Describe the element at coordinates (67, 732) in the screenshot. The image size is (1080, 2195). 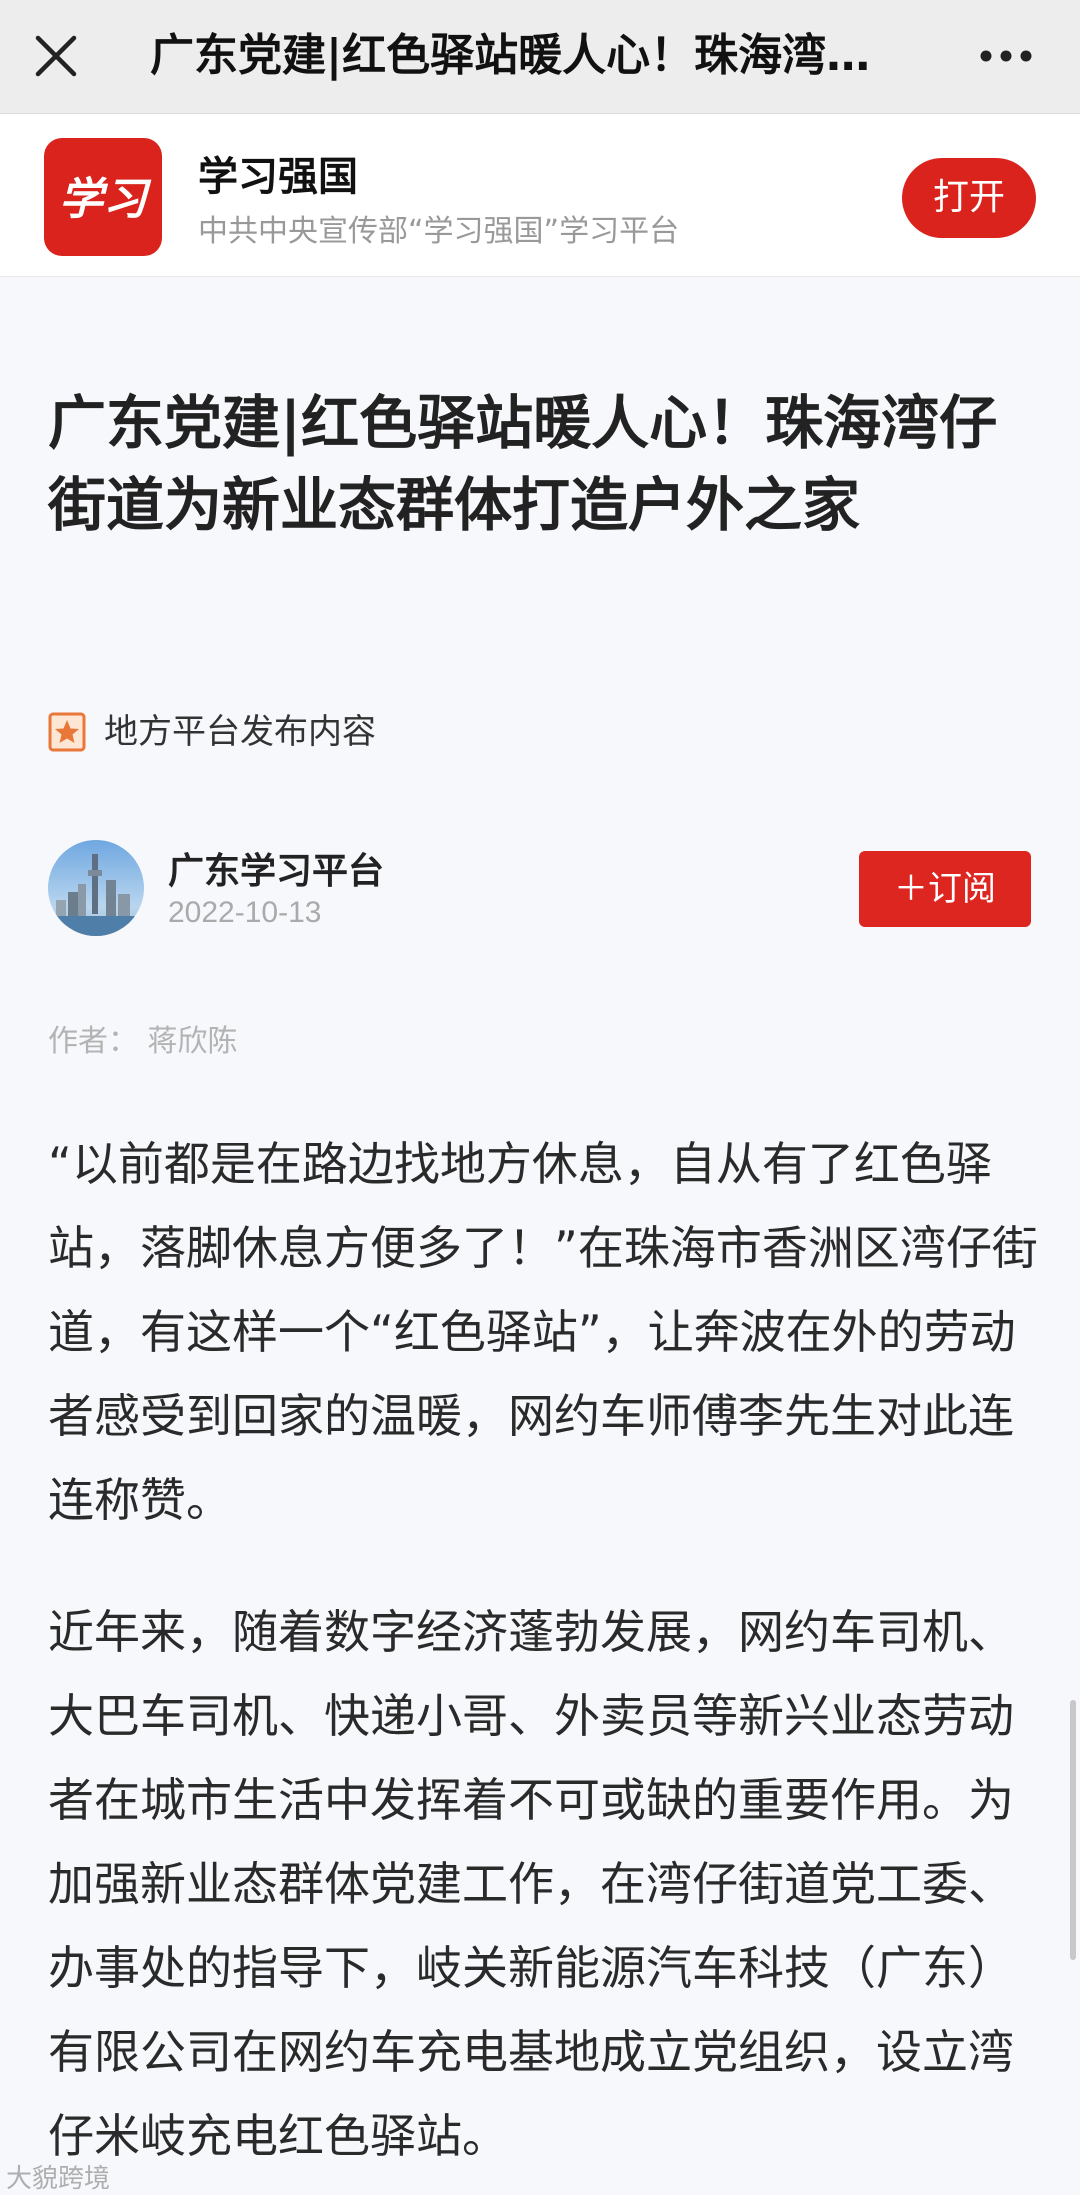
I see `star-badge-icon` at that location.